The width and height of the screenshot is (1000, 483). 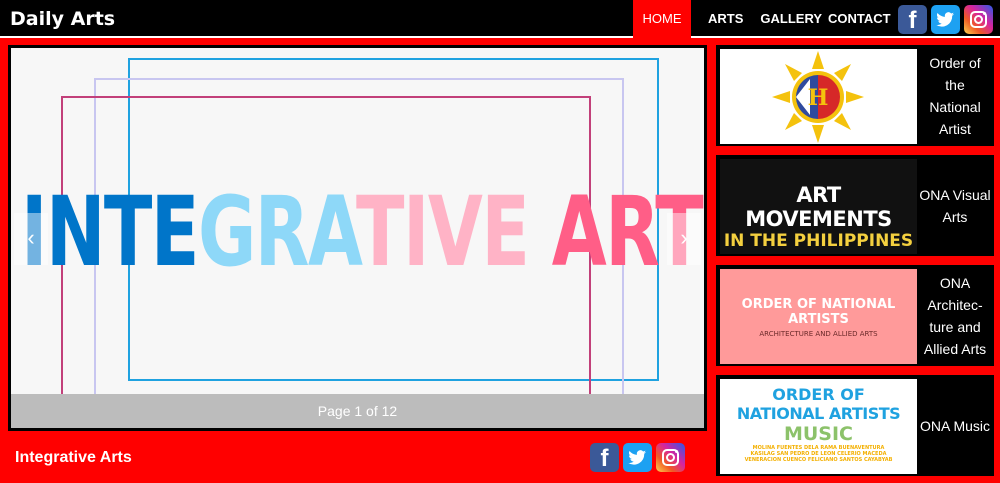 What do you see at coordinates (500, 19) in the screenshot?
I see `top-navbar: Daily Arts HOME ARTS GALLERY CONTACT f` at bounding box center [500, 19].